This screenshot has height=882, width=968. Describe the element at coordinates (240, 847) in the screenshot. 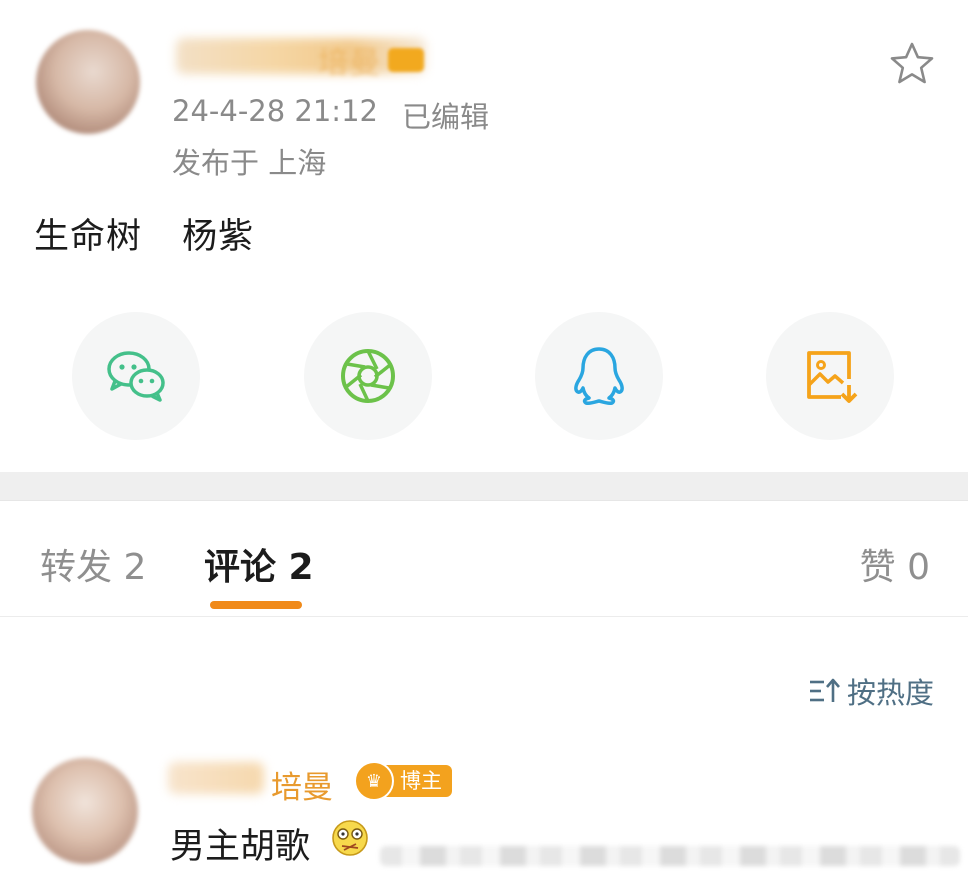

I see `comment-text: 男主胡歌` at that location.